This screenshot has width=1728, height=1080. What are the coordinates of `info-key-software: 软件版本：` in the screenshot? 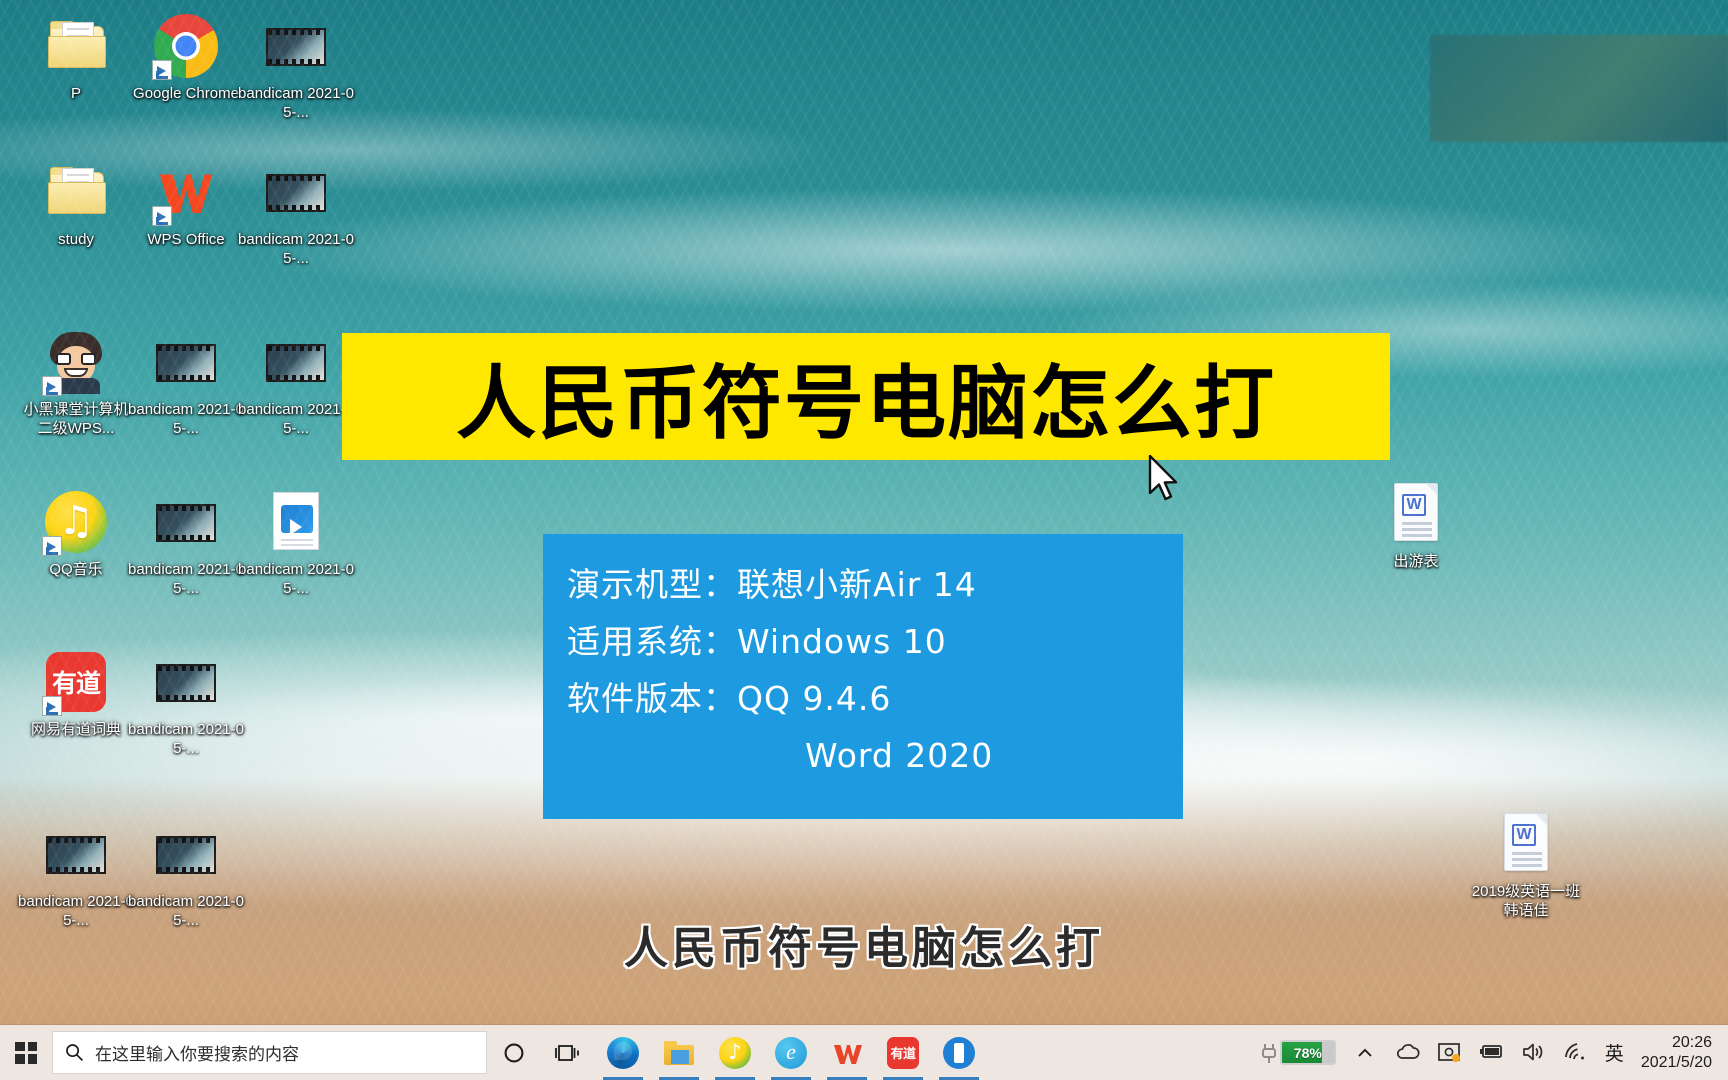 It's located at (652, 698).